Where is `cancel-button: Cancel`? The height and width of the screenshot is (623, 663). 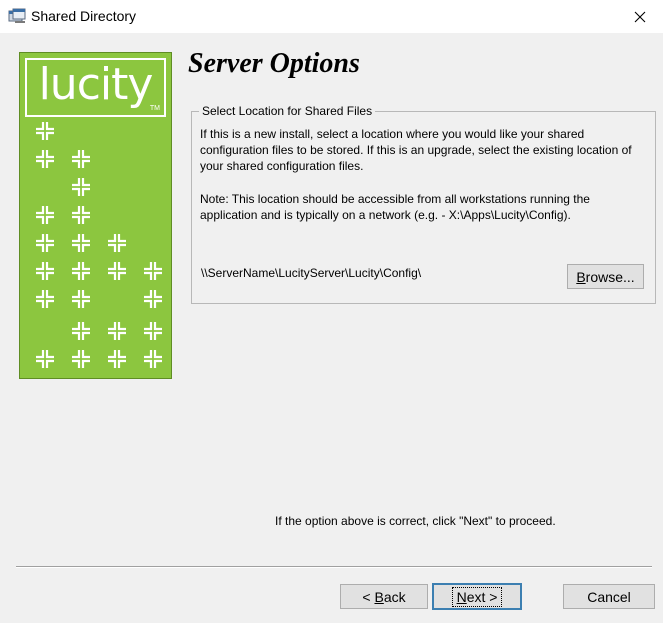
cancel-button: Cancel is located at coordinates (609, 596).